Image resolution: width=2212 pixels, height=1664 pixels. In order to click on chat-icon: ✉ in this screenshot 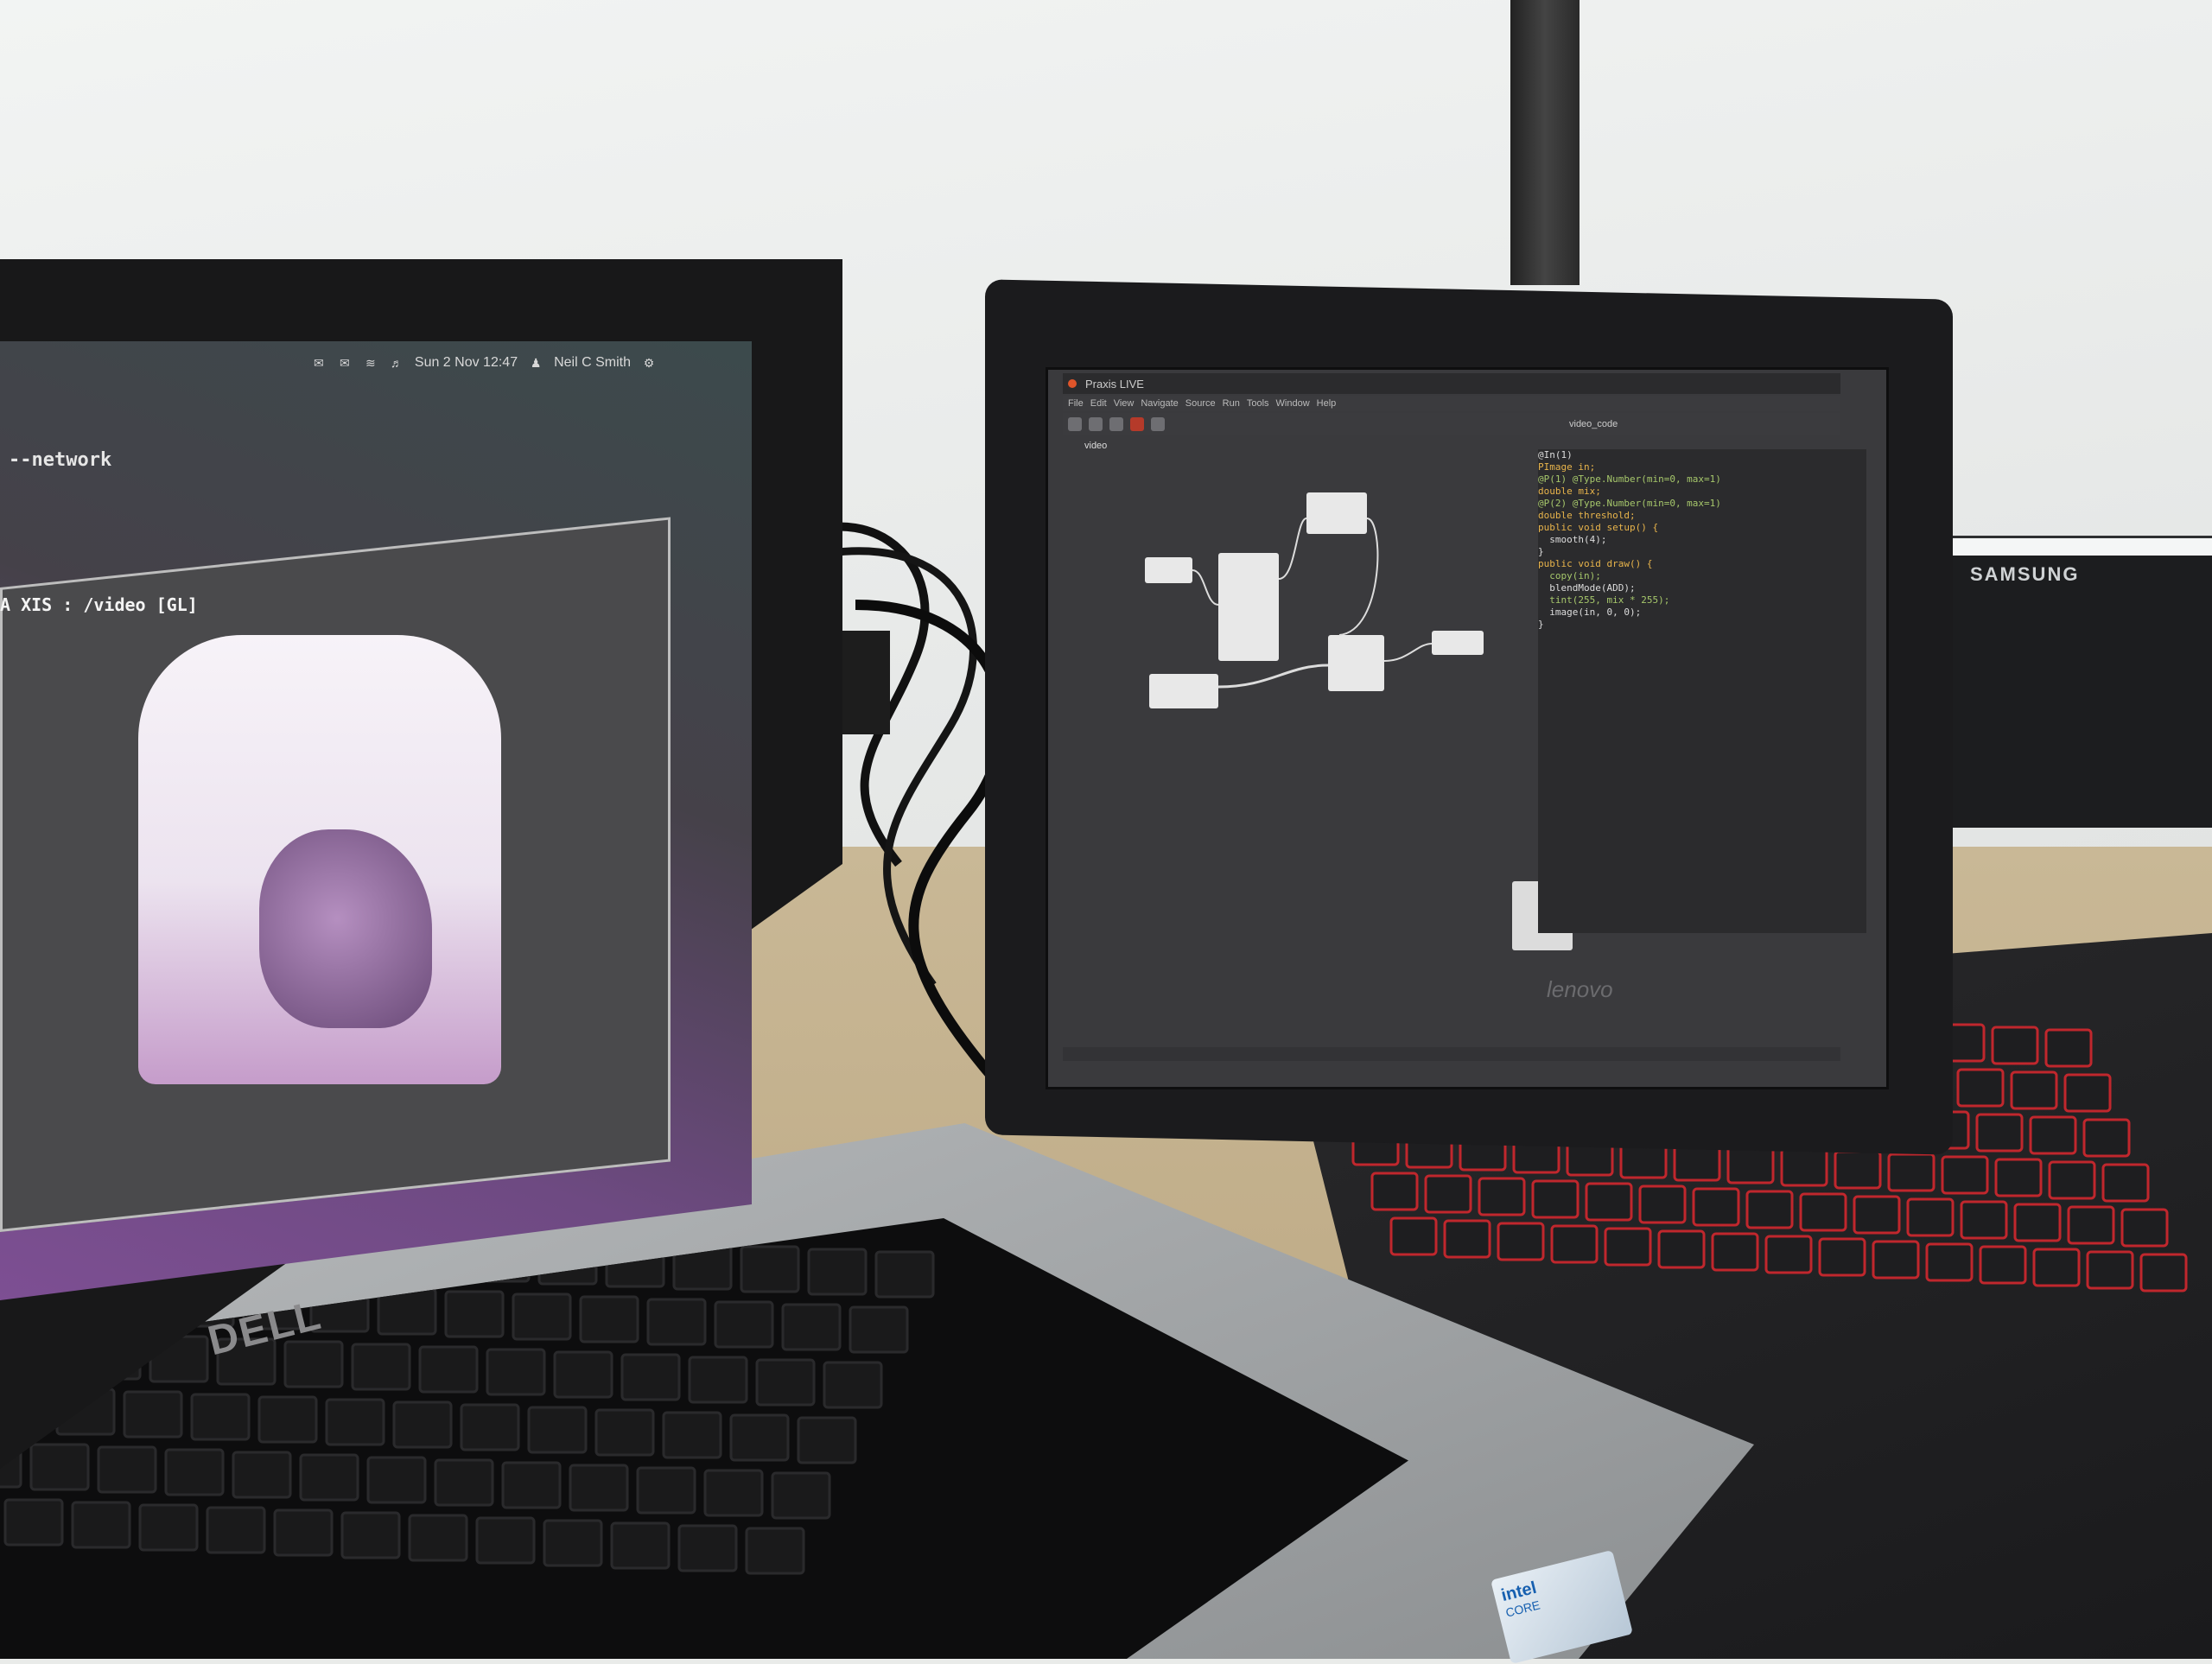, I will do `click(345, 363)`.